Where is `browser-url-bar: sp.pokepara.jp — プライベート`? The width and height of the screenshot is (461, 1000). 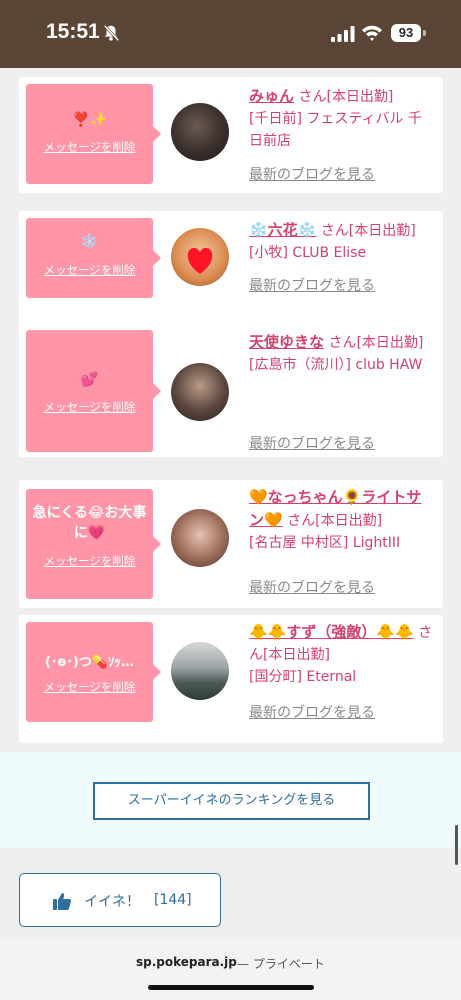
browser-url-bar: sp.pokepara.jp — プライベート is located at coordinates (230, 969).